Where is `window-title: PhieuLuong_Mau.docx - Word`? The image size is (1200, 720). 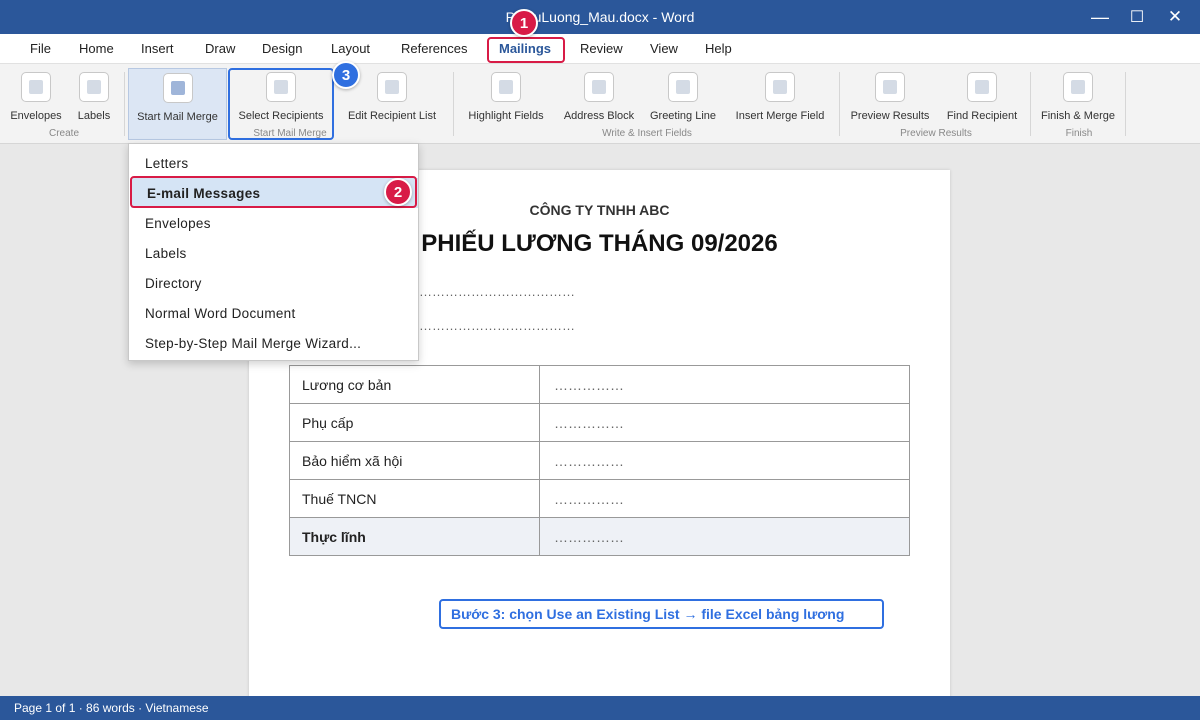
window-title: PhieuLuong_Mau.docx - Word is located at coordinates (600, 17).